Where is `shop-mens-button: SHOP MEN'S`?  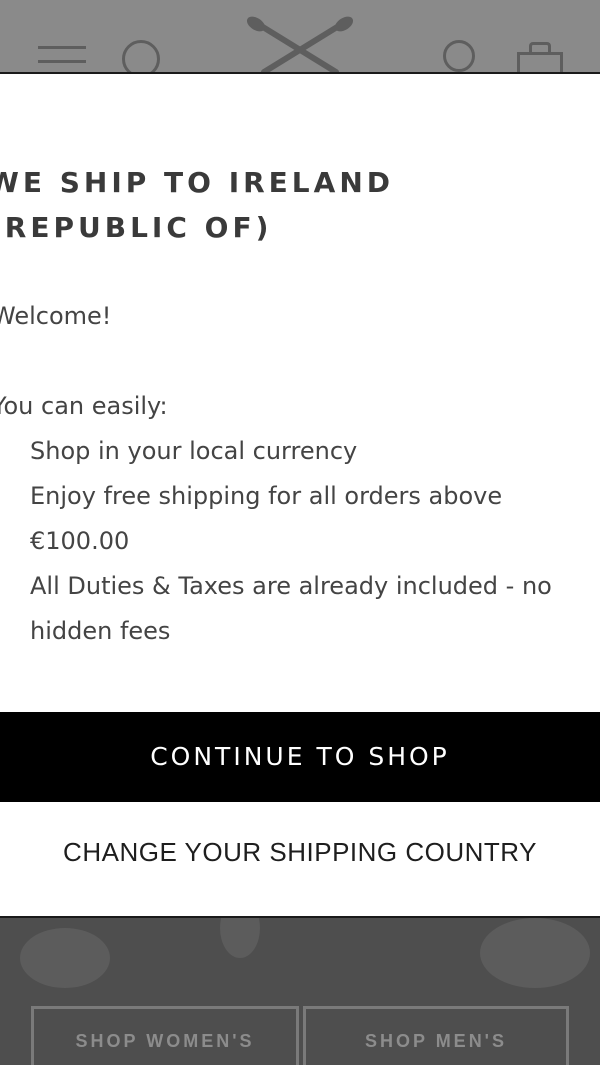 shop-mens-button: SHOP MEN'S is located at coordinates (436, 1035).